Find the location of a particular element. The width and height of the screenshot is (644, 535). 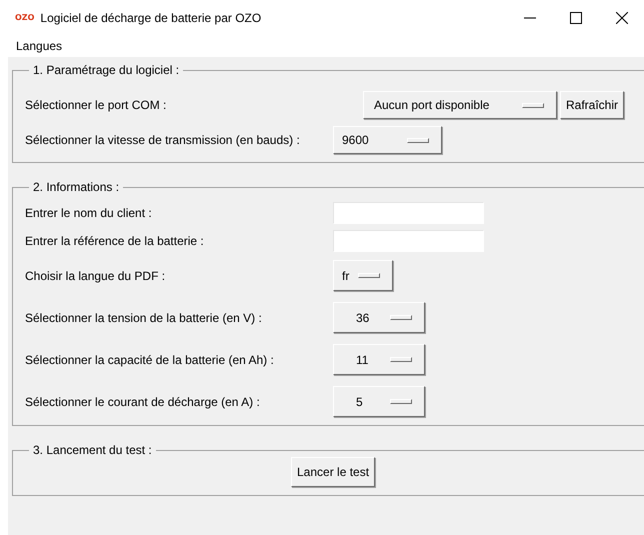

field-label: Entrer la référence de la batterie : is located at coordinates (115, 241).